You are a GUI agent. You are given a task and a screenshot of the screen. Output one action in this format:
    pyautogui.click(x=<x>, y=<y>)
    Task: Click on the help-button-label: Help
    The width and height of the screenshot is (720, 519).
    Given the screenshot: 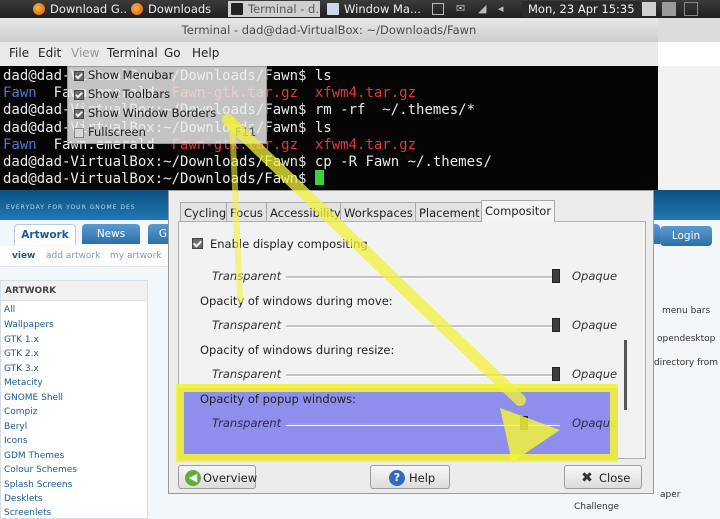 What is the action you would take?
    pyautogui.click(x=422, y=478)
    